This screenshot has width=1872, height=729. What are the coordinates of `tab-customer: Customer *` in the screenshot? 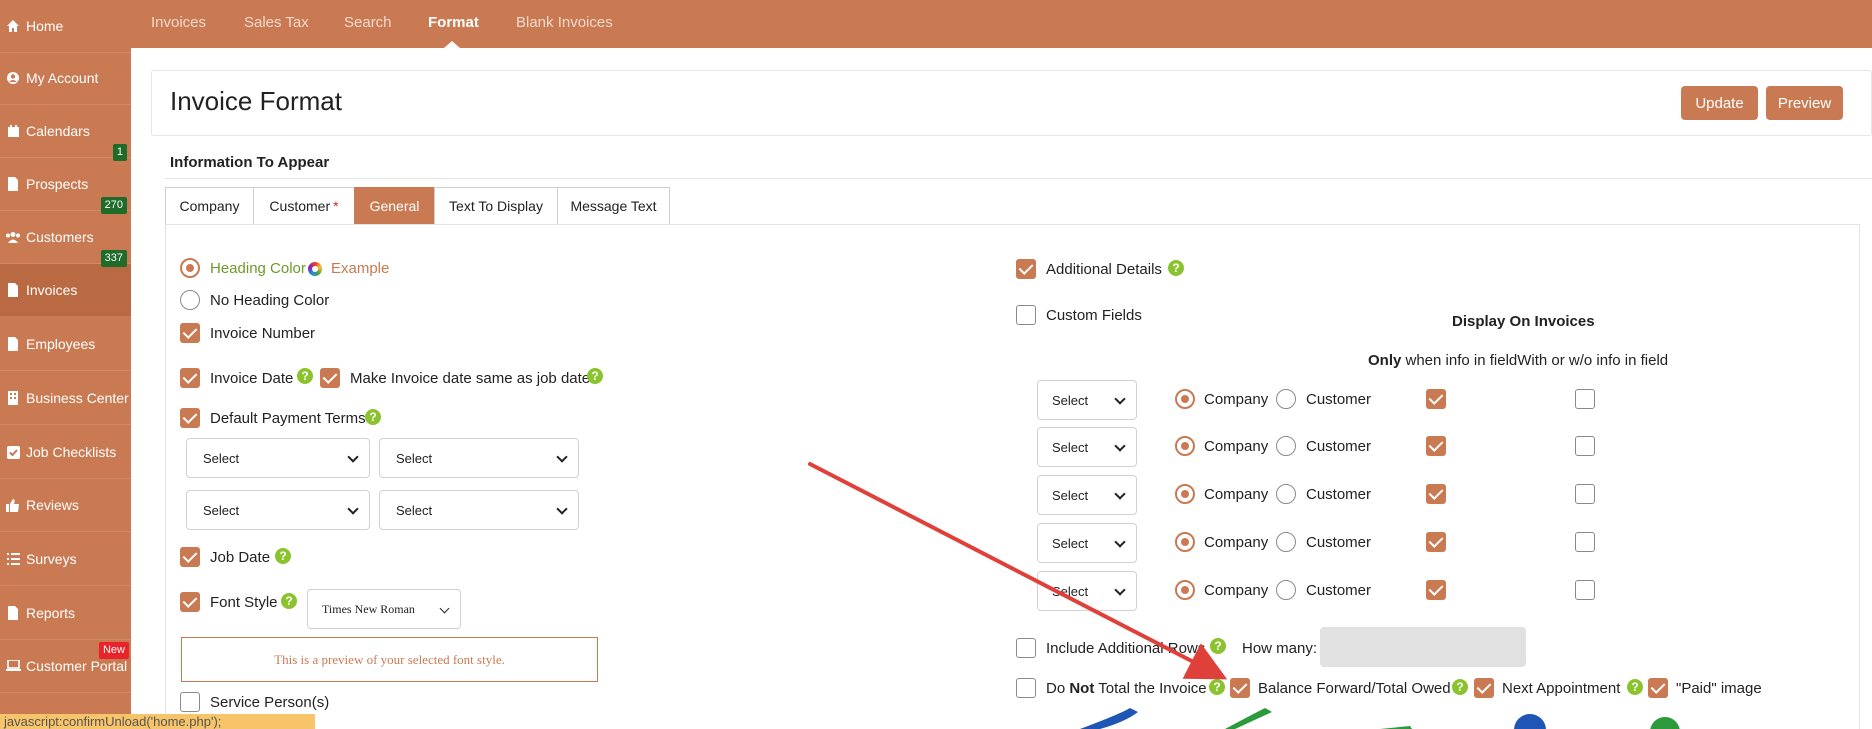 It's located at (304, 206).